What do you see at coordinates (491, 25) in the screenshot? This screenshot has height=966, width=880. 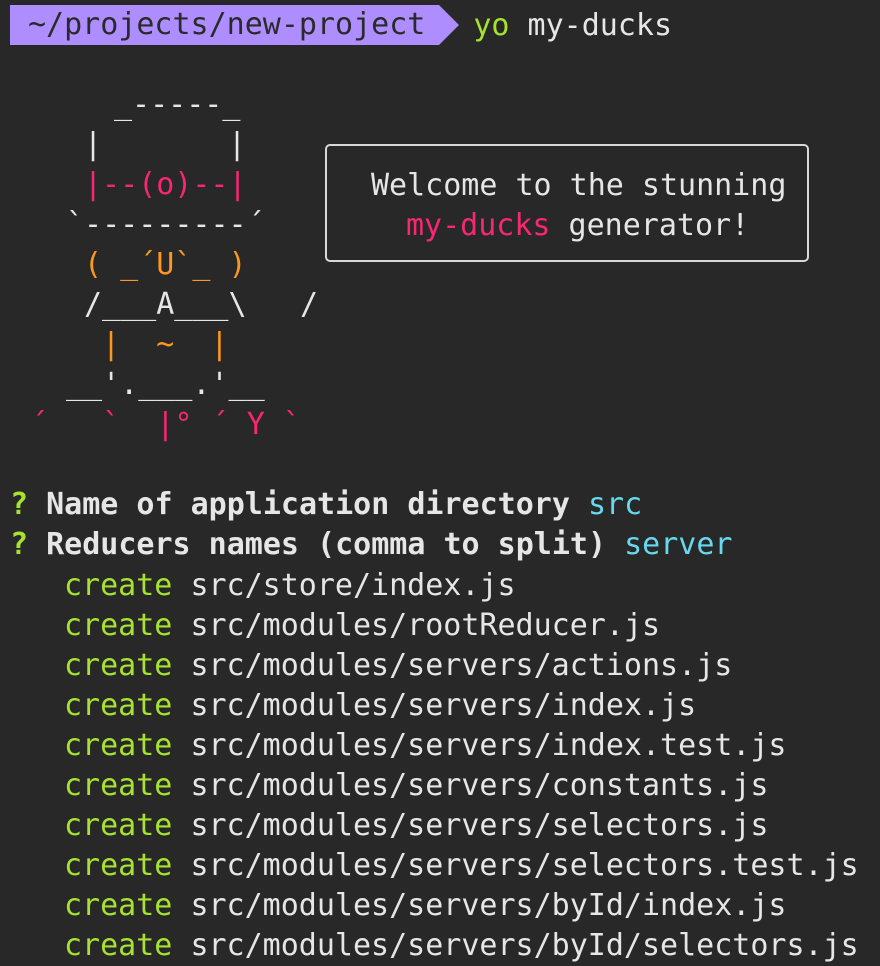 I see `command-name: yo` at bounding box center [491, 25].